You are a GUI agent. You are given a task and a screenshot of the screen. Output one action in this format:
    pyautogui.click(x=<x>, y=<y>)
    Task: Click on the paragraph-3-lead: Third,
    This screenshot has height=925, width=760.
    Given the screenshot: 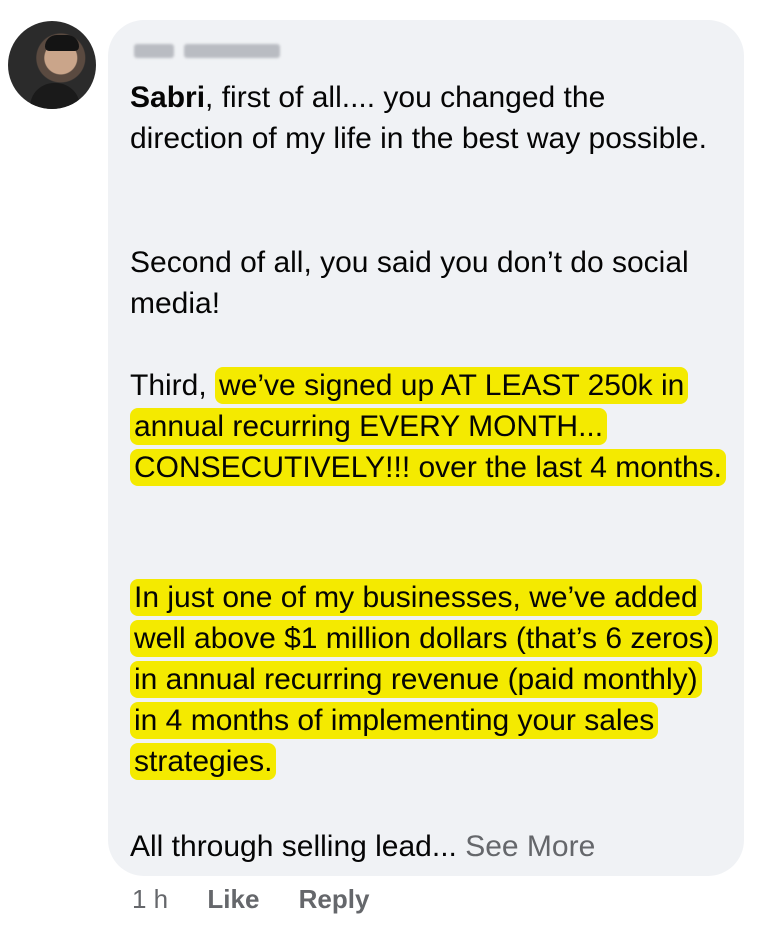 What is the action you would take?
    pyautogui.click(x=173, y=385)
    